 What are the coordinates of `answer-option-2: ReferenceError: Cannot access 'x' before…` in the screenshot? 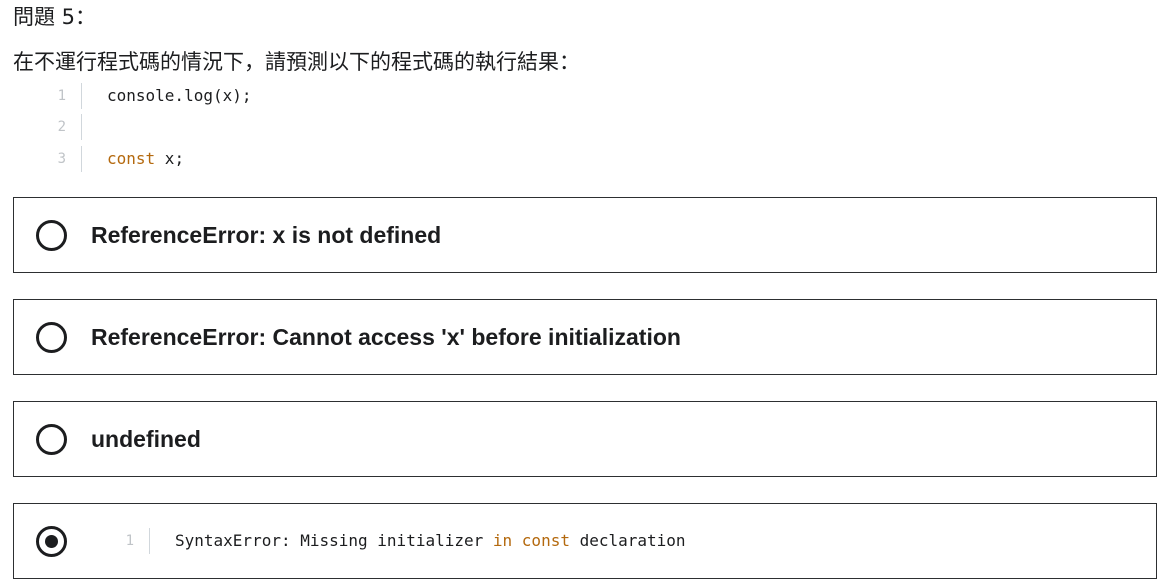 It's located at (585, 337).